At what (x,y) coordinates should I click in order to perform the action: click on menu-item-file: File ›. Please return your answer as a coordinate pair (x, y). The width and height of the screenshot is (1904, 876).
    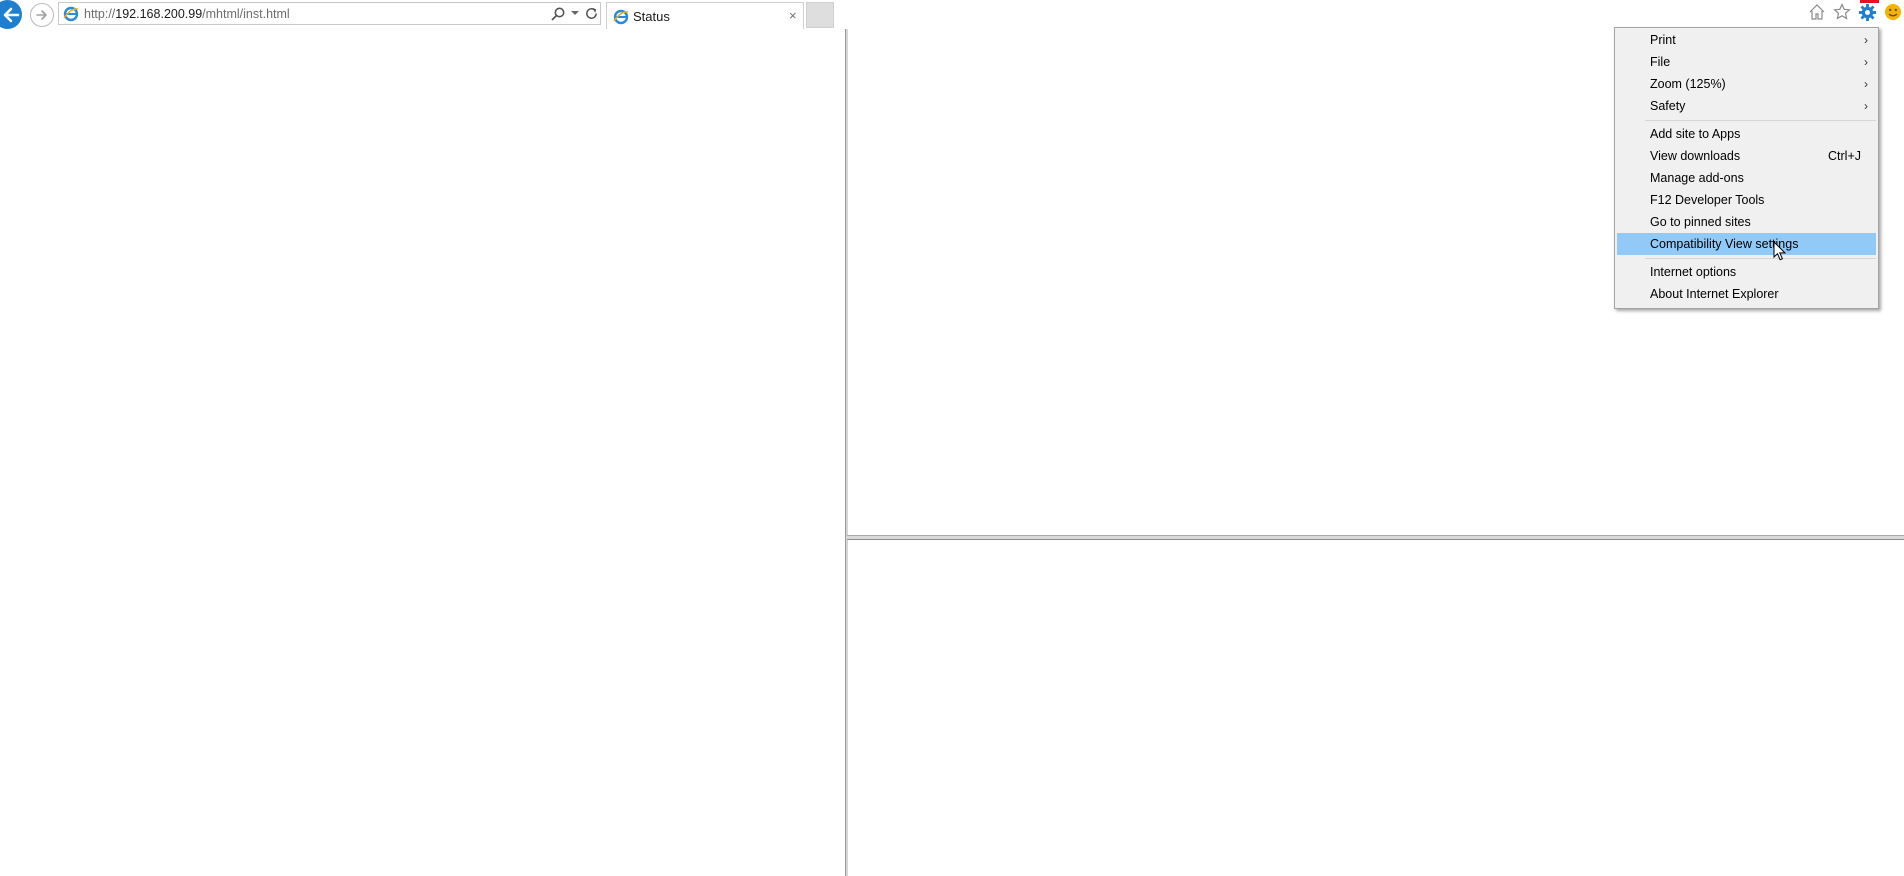
    Looking at the image, I should click on (1746, 62).